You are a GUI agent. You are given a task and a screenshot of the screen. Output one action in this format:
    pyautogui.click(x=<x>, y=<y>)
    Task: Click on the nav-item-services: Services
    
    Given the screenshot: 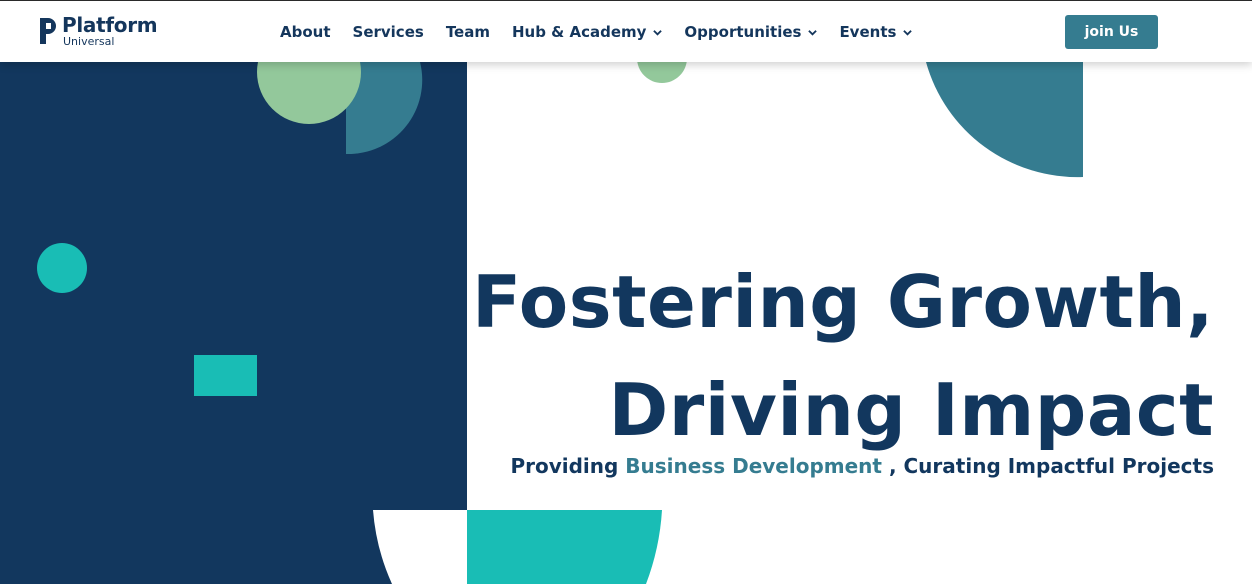 What is the action you would take?
    pyautogui.click(x=388, y=32)
    